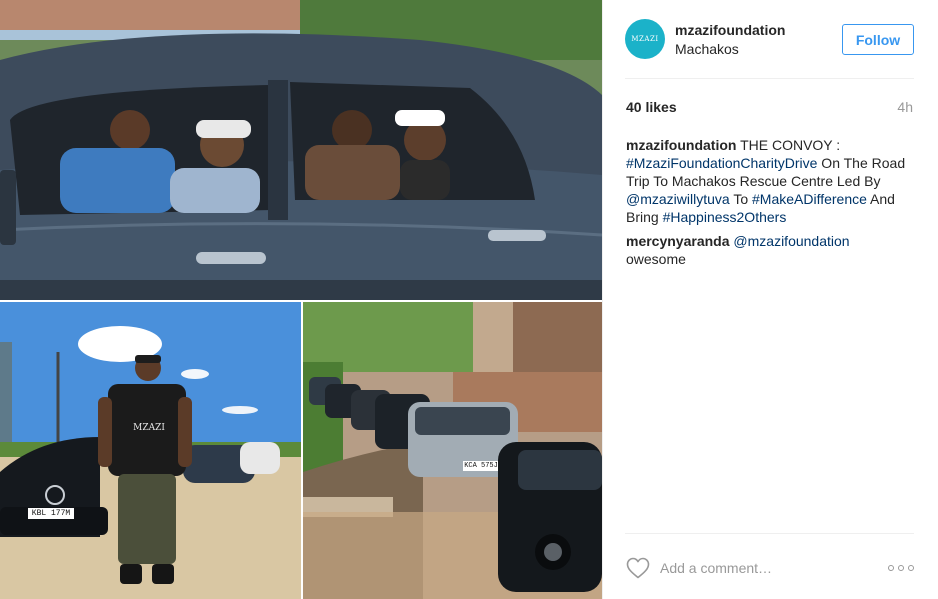 The height and width of the screenshot is (599, 938). I want to click on post-location: Machakos, so click(707, 49).